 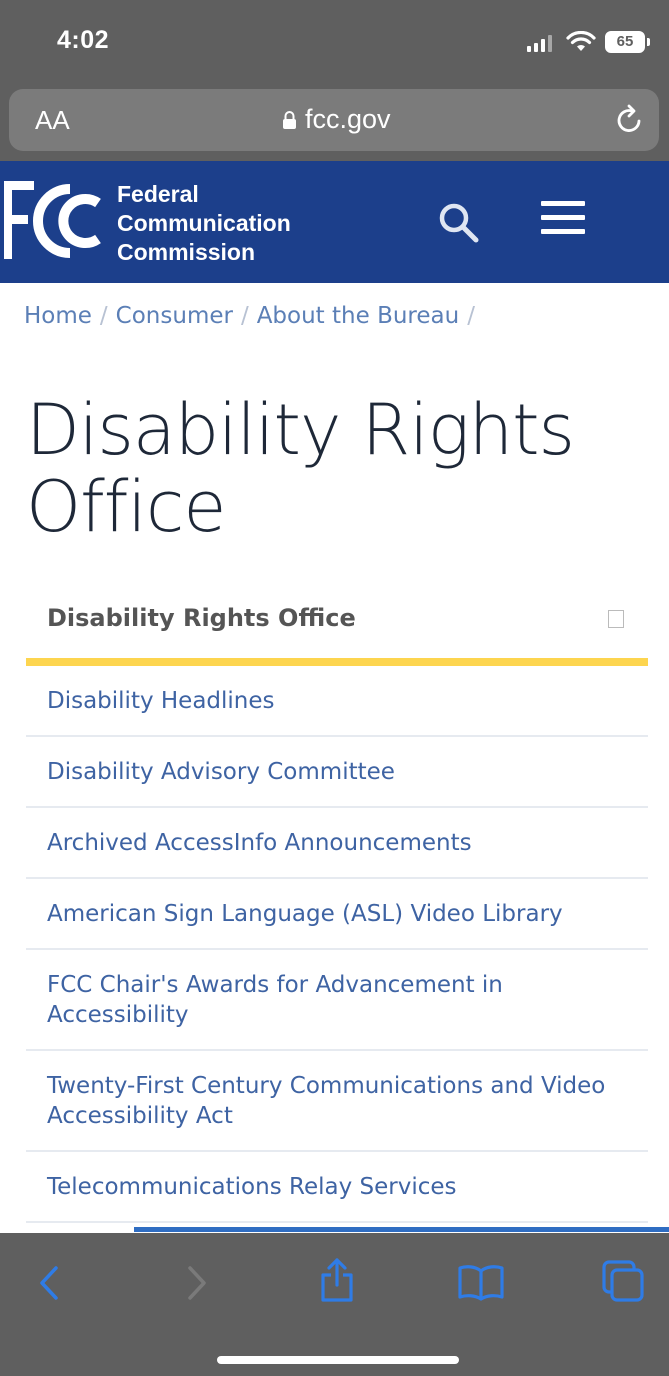 What do you see at coordinates (481, 1282) in the screenshot?
I see `bookmarks-icon` at bounding box center [481, 1282].